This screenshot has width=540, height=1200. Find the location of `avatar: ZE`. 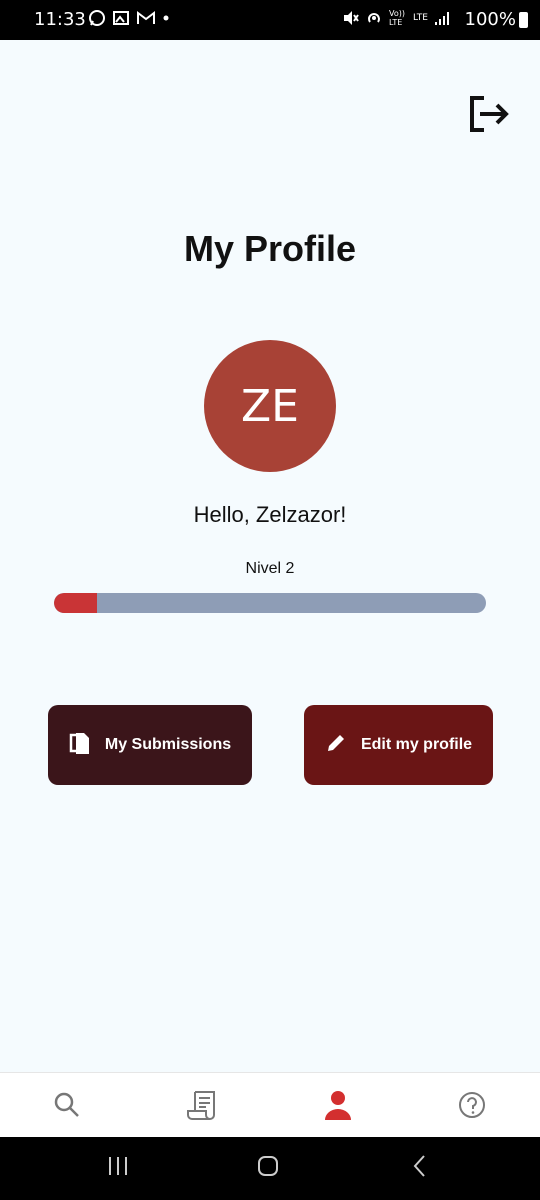

avatar: ZE is located at coordinates (270, 406).